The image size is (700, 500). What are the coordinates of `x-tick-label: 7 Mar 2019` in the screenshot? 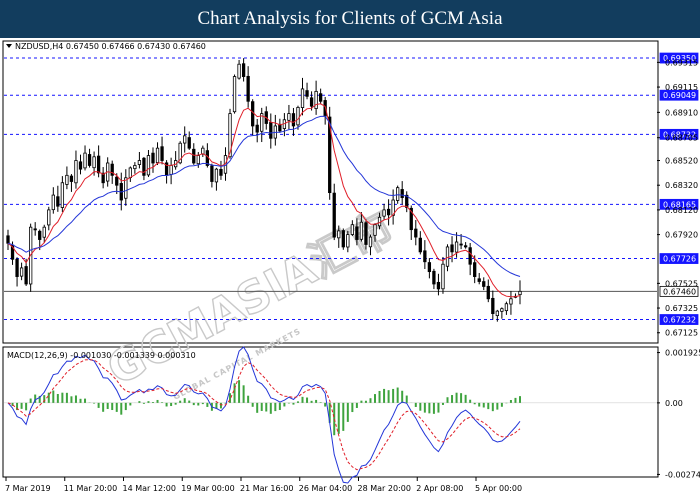 It's located at (28, 488).